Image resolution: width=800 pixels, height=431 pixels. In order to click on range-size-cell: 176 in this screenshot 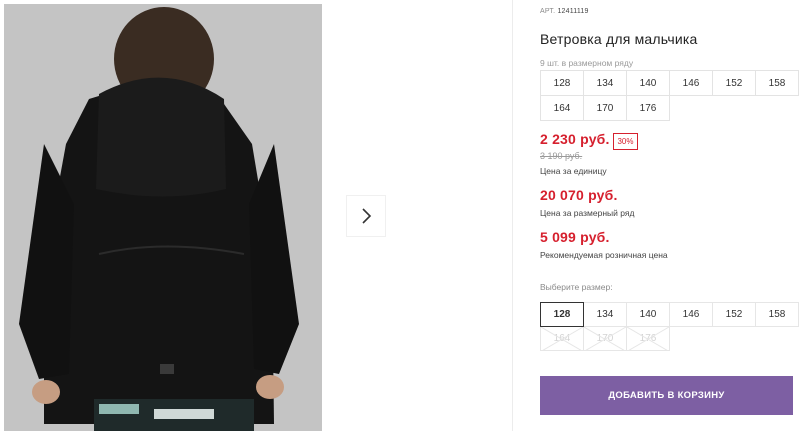, I will do `click(648, 108)`.